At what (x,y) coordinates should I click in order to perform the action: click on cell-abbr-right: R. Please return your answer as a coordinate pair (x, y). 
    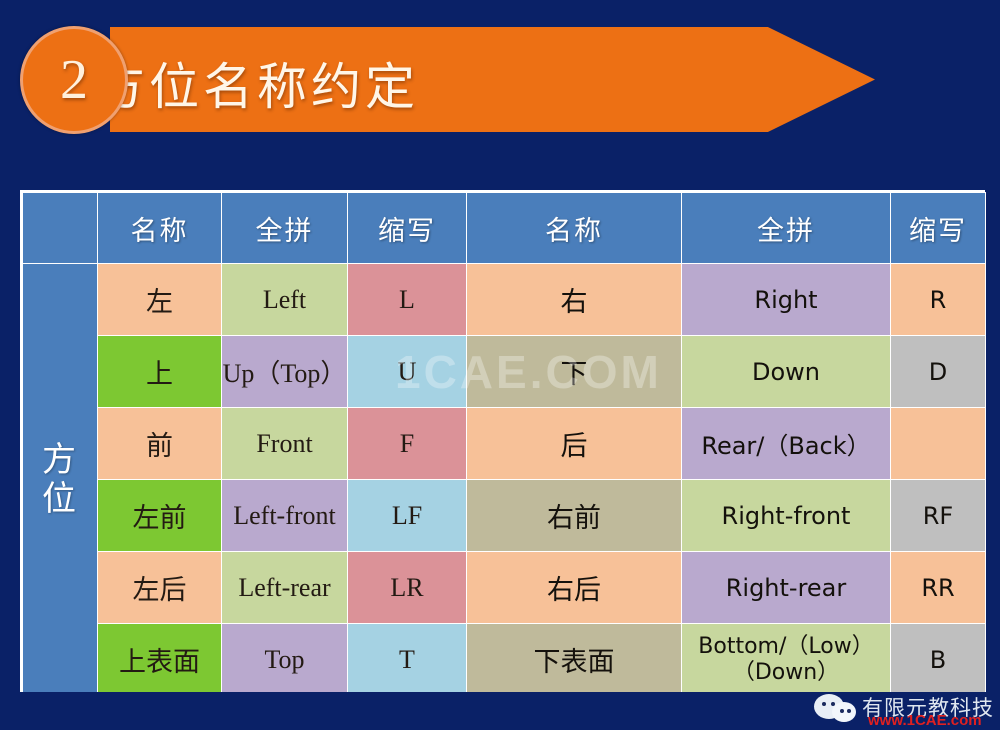
    Looking at the image, I should click on (938, 299).